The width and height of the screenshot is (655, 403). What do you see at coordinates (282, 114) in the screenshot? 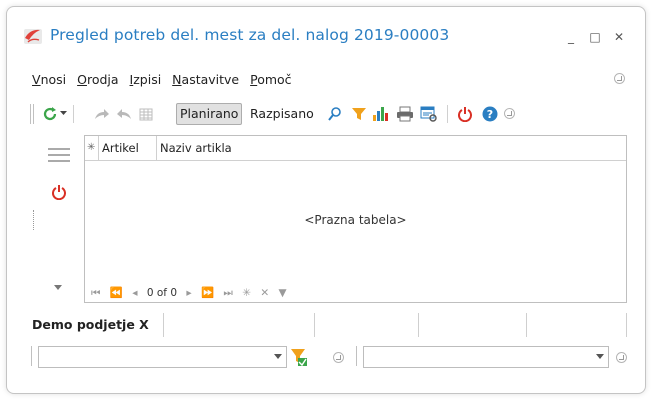
I see `razpisano-button: Razpisano` at bounding box center [282, 114].